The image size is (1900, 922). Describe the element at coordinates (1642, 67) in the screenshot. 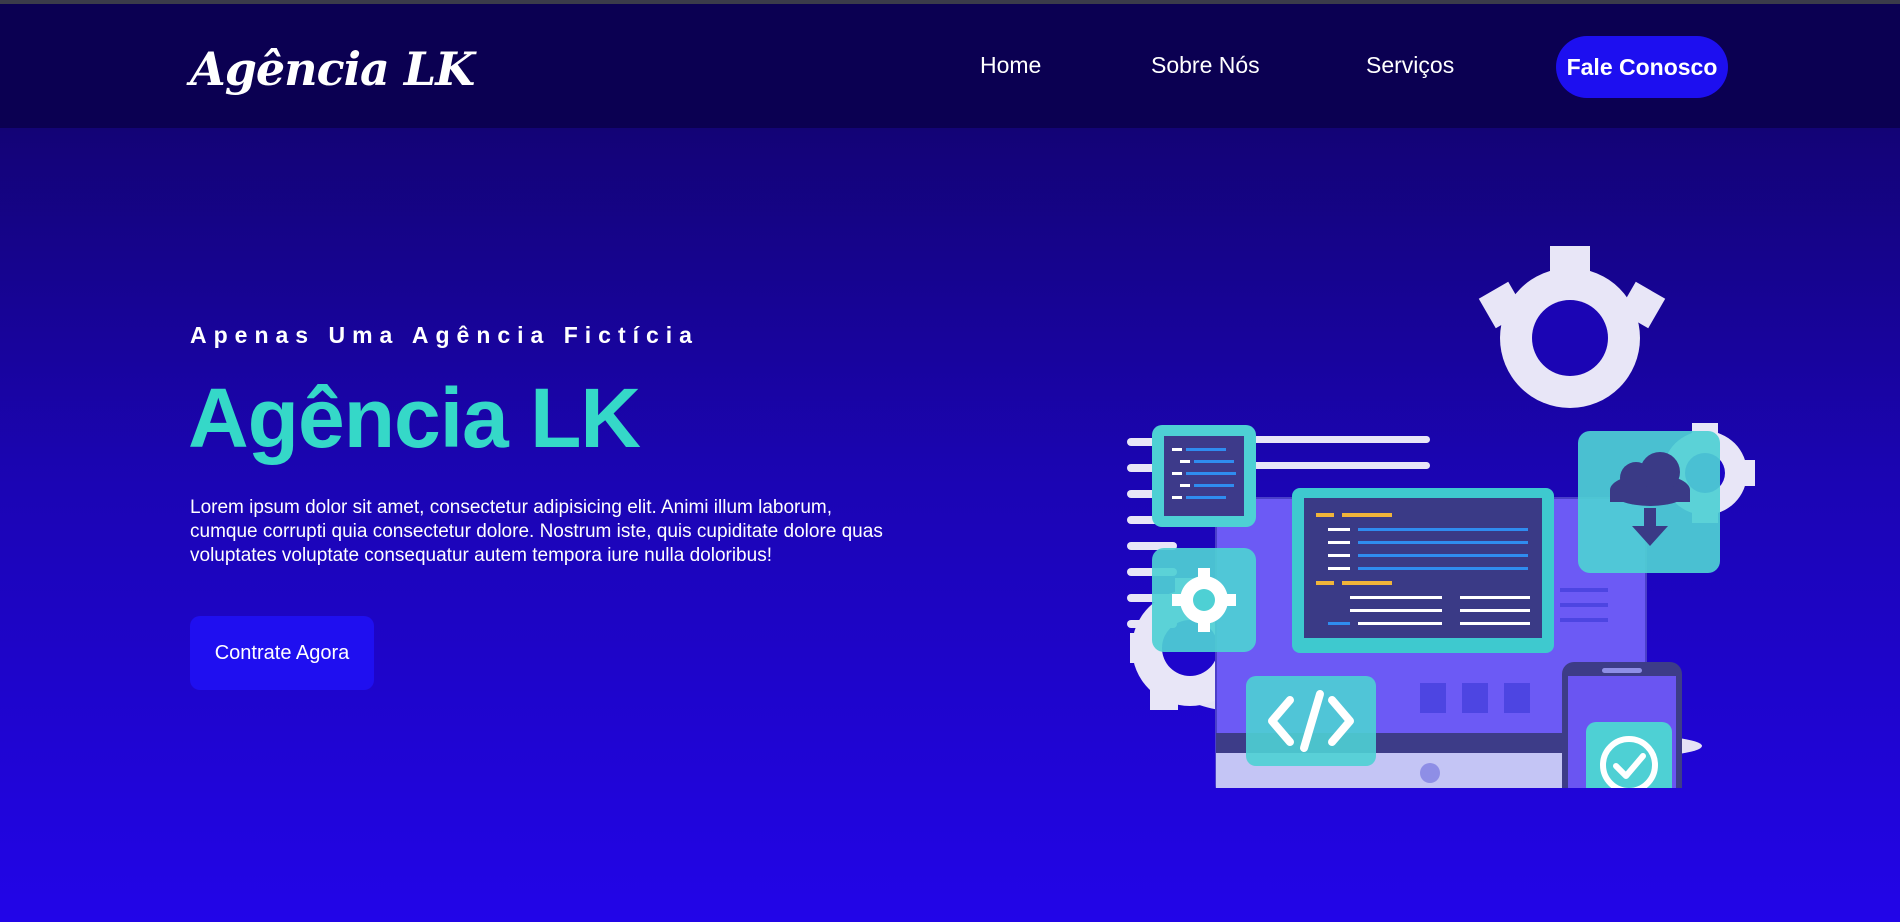

I see `fale-conosco-button: Fale Conosco` at that location.